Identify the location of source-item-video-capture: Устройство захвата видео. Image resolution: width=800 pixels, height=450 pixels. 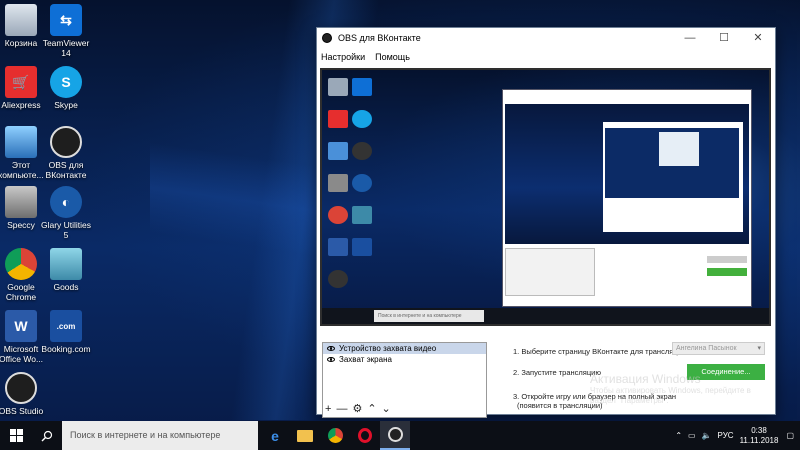
(404, 348).